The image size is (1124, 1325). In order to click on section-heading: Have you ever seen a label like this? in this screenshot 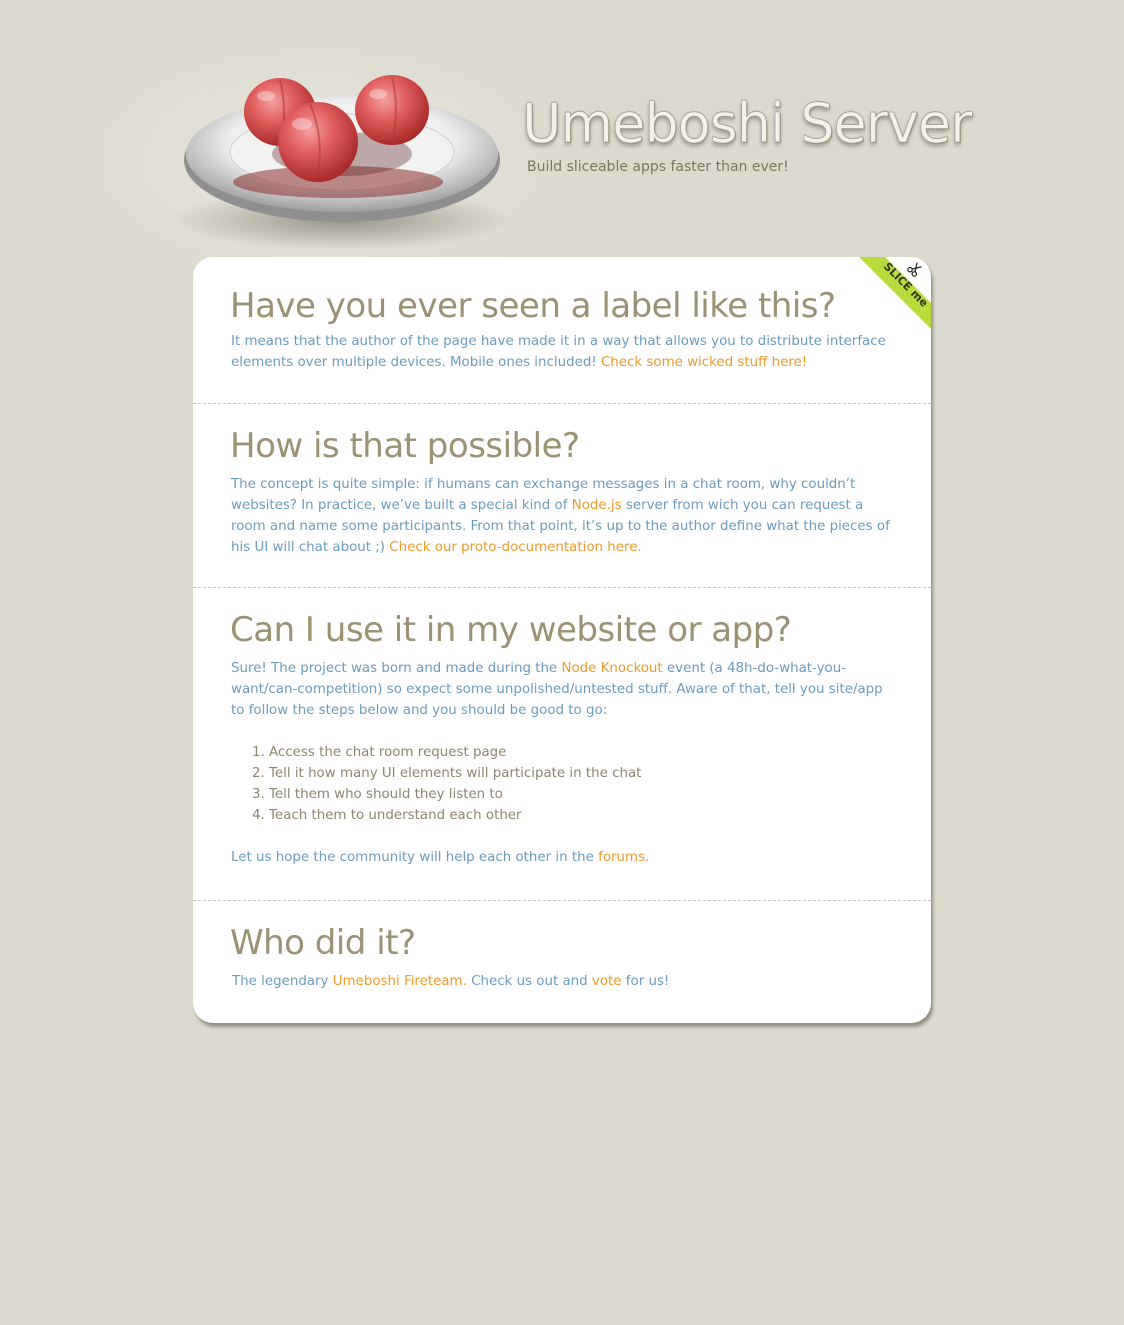, I will do `click(533, 306)`.